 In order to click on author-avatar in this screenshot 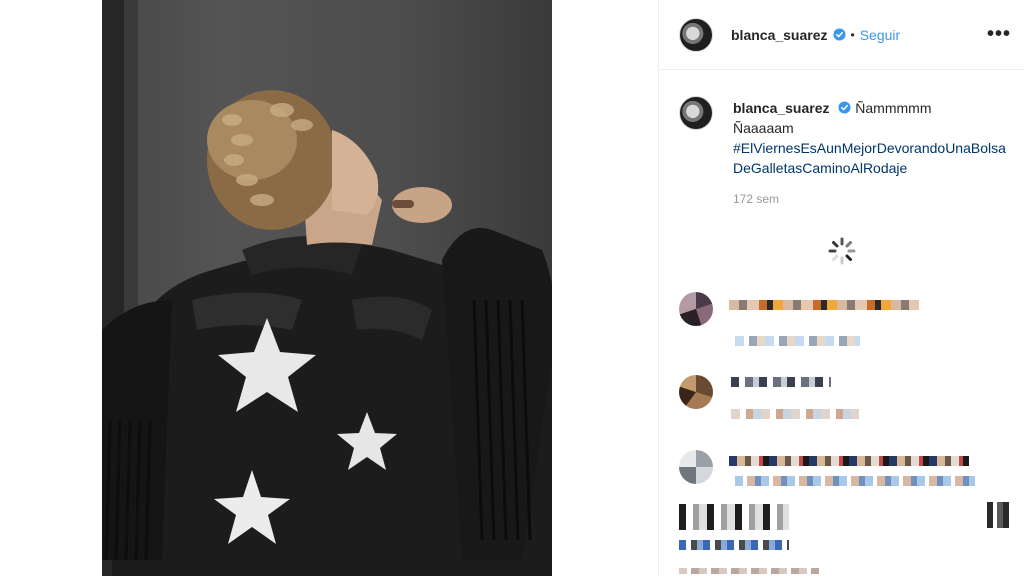, I will do `click(696, 34)`.